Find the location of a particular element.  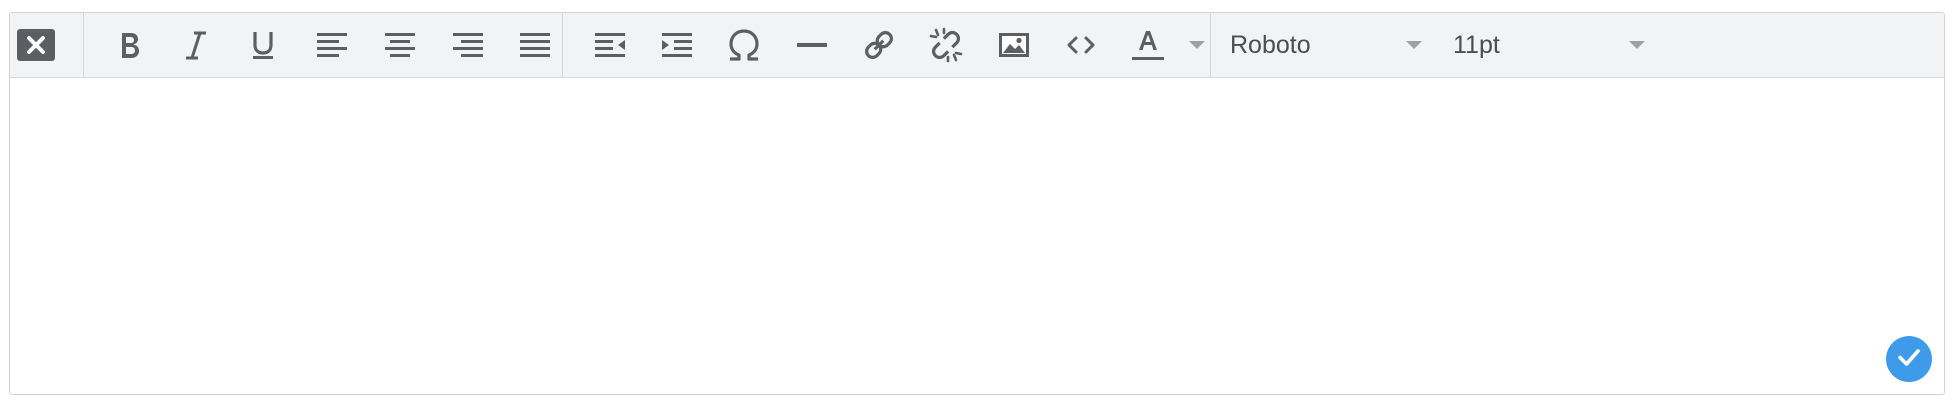

italic-icon is located at coordinates (196, 45).